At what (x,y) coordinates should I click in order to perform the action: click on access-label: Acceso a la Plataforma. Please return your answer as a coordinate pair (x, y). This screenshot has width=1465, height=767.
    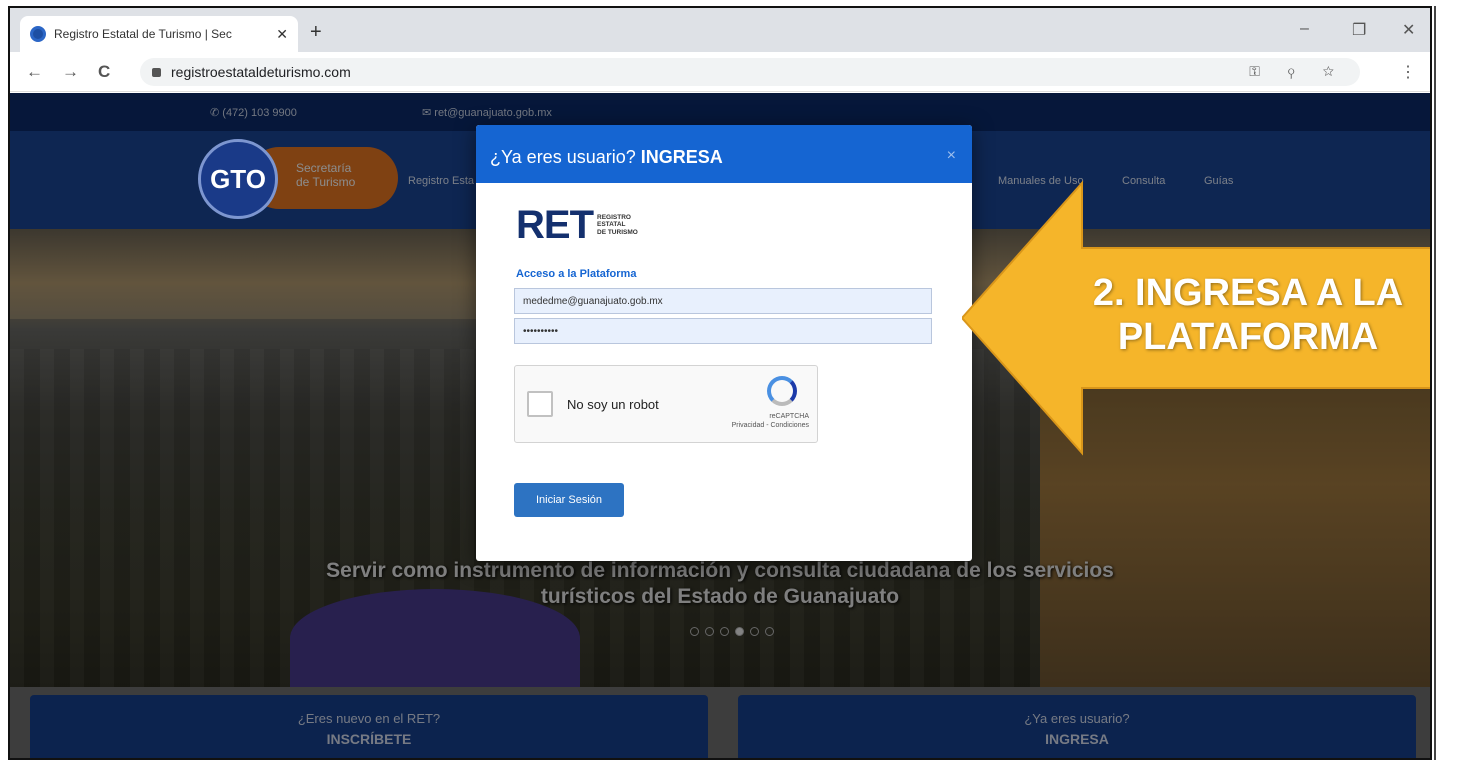
    Looking at the image, I should click on (576, 274).